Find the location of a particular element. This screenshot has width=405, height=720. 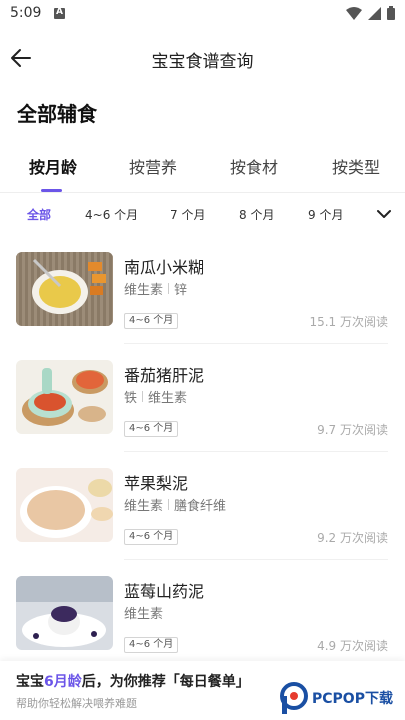

status-time: 5:09 is located at coordinates (26, 13).